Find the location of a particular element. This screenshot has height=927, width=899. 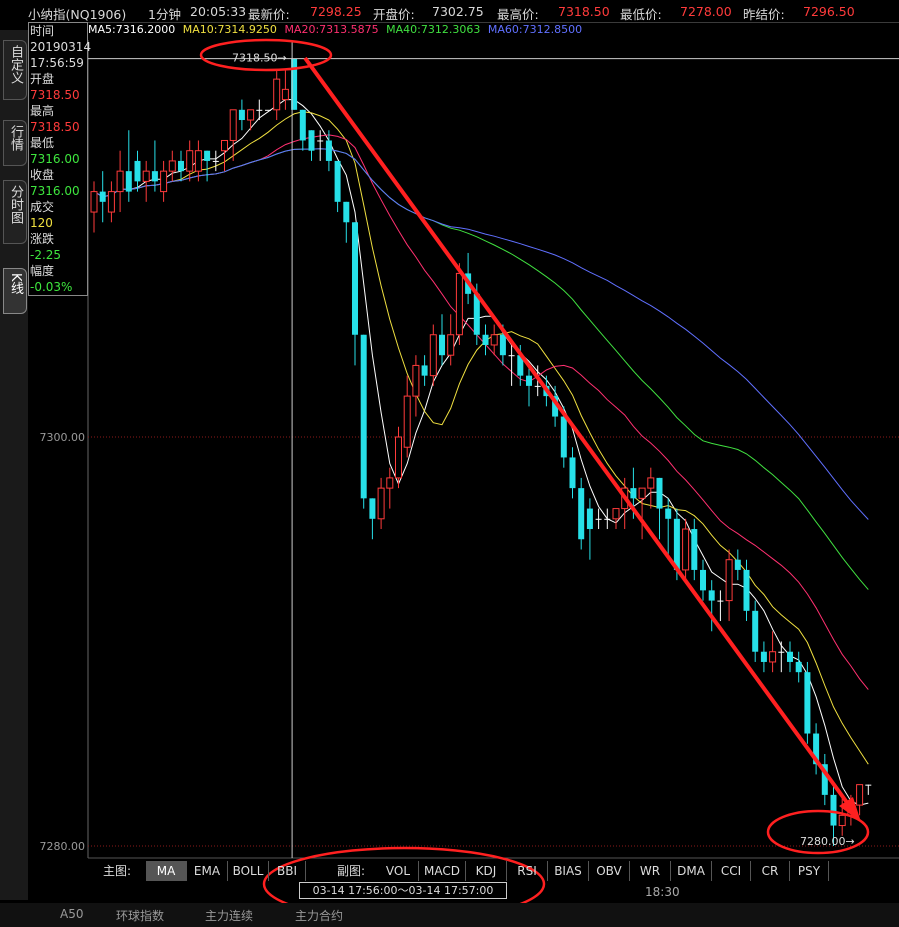

low-marker-label: 7280.00→ is located at coordinates (827, 841).